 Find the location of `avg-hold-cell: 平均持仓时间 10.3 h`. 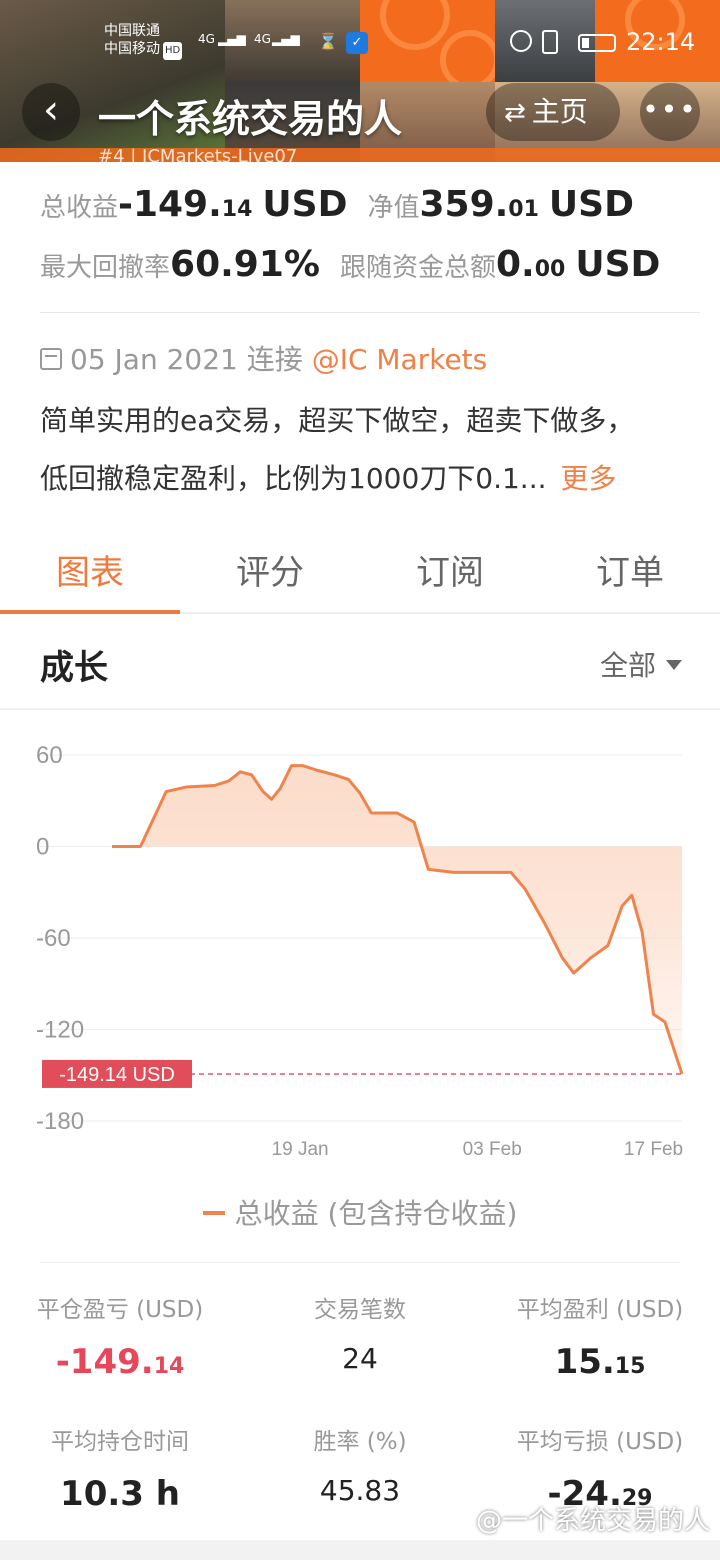

avg-hold-cell: 平均持仓时间 10.3 h is located at coordinates (120, 1468).